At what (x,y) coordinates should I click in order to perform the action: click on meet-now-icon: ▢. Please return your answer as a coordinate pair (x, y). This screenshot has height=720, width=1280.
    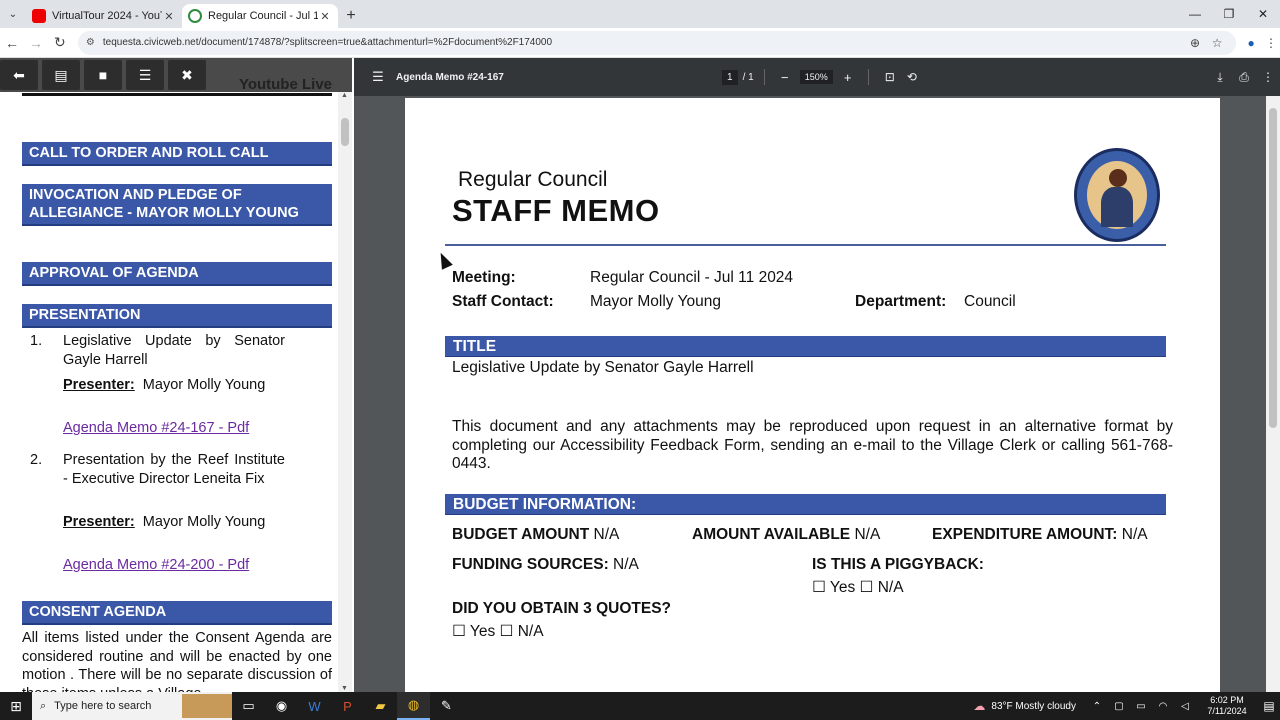
    Looking at the image, I should click on (1119, 706).